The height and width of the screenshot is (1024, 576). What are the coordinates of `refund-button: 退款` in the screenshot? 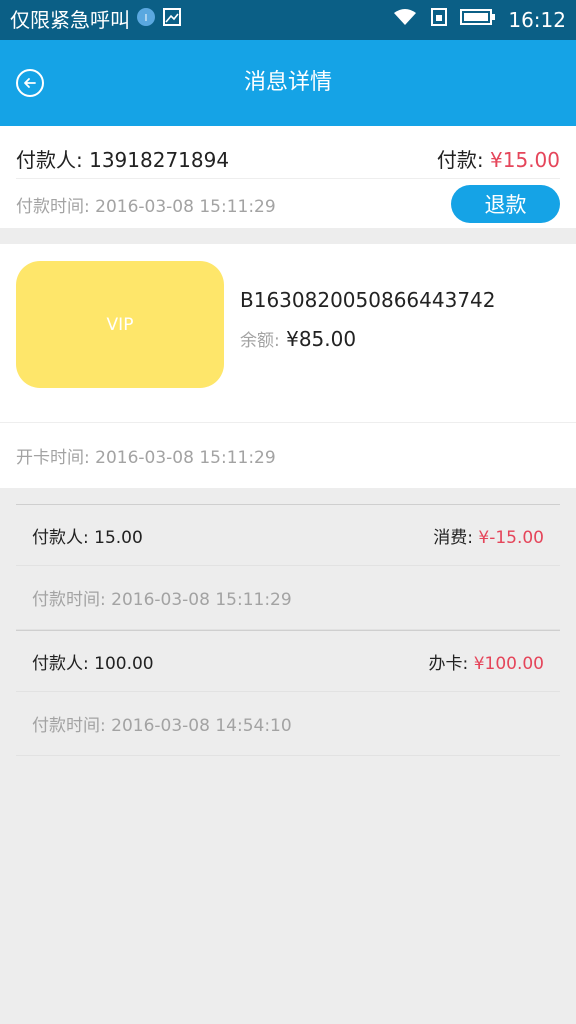 It's located at (505, 204).